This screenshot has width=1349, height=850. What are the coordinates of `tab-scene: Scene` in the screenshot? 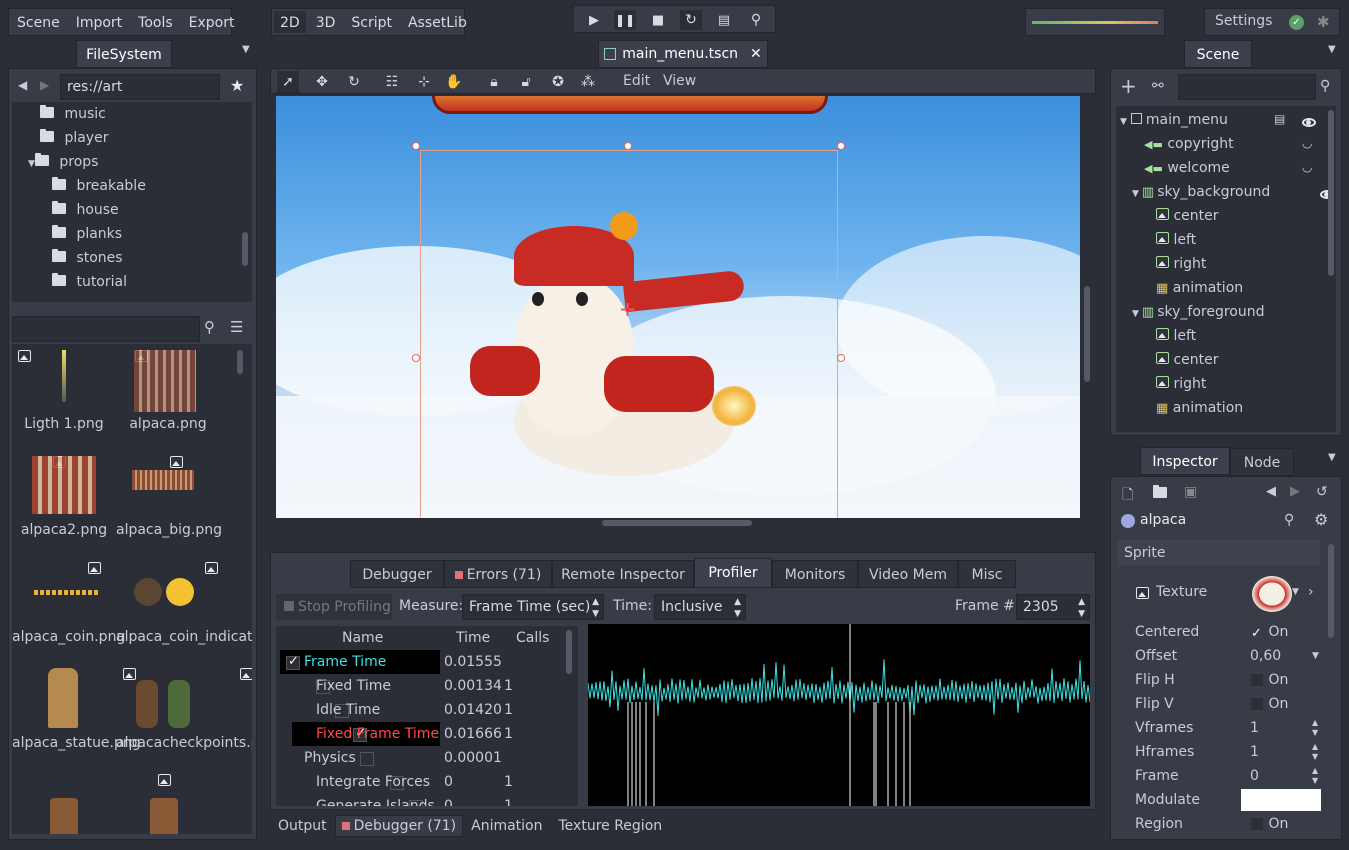 It's located at (1218, 54).